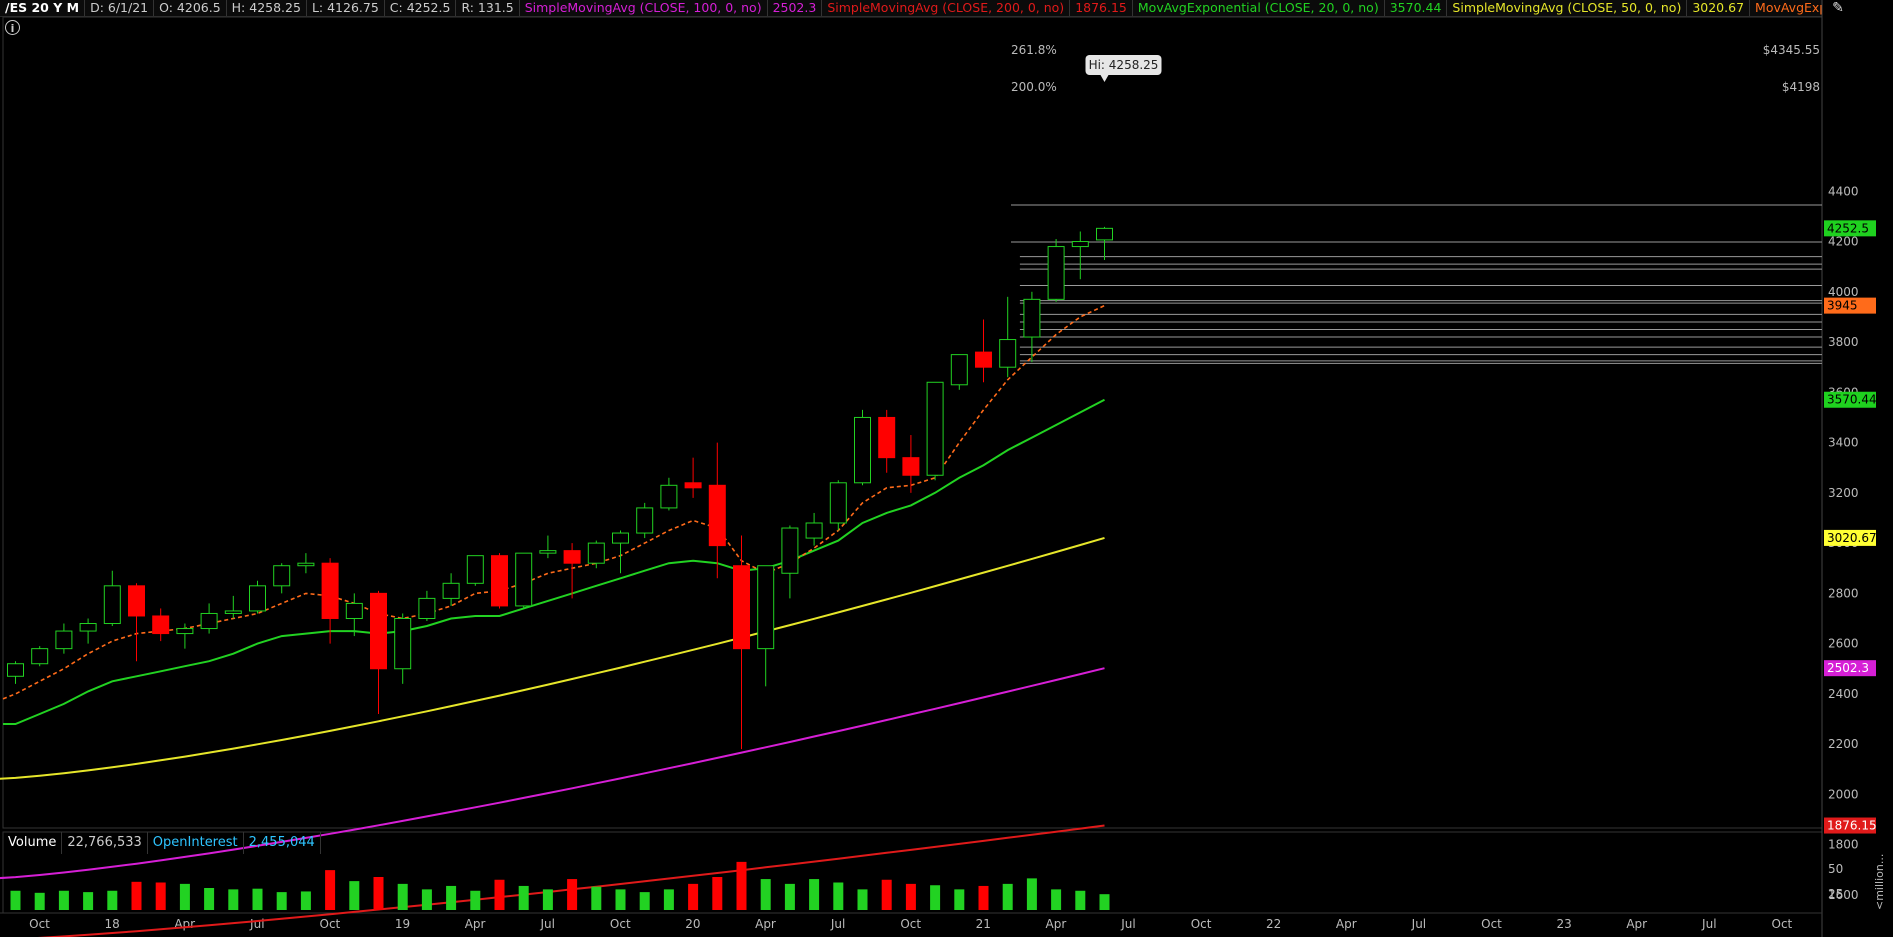 The image size is (1893, 937). I want to click on time-tick-label: Apr, so click(1346, 924).